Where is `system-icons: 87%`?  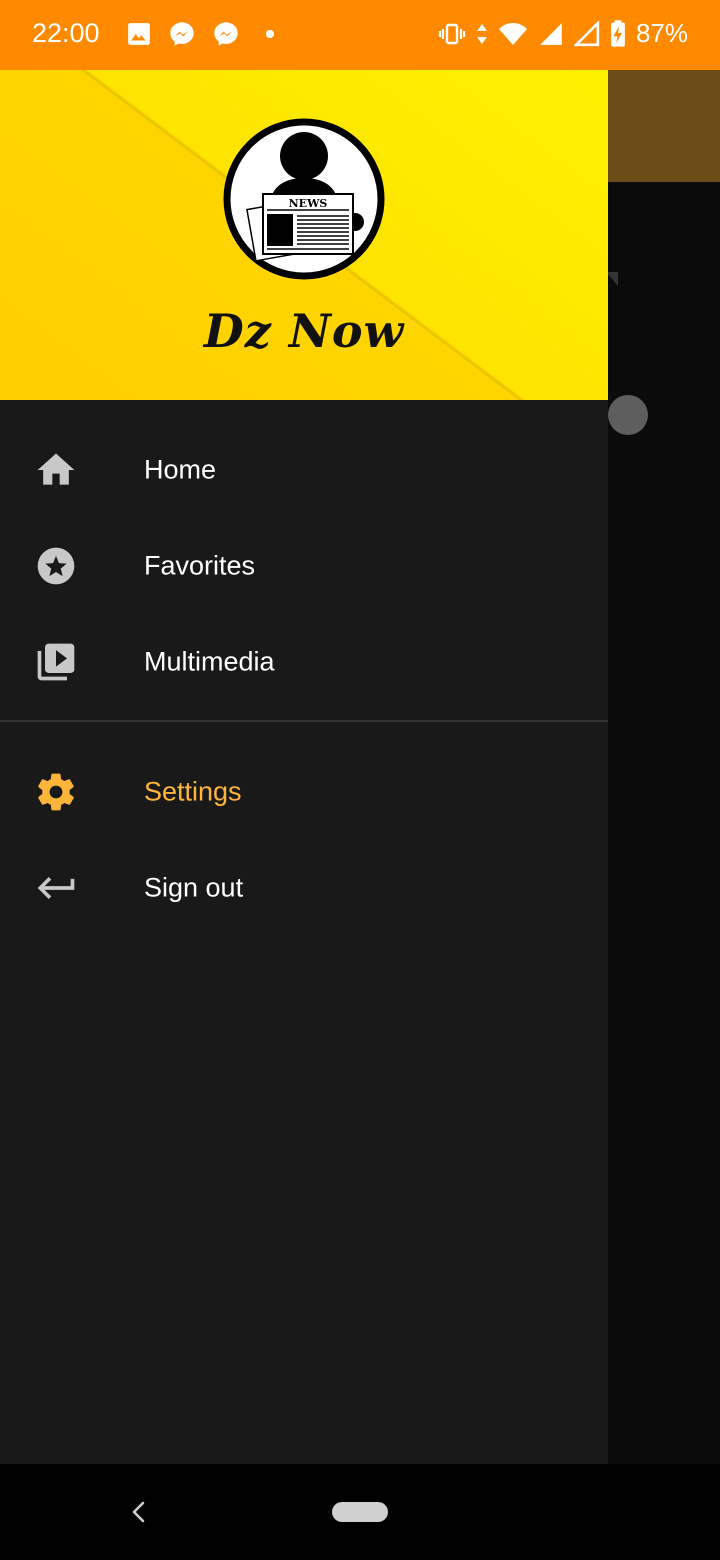 system-icons: 87% is located at coordinates (563, 33).